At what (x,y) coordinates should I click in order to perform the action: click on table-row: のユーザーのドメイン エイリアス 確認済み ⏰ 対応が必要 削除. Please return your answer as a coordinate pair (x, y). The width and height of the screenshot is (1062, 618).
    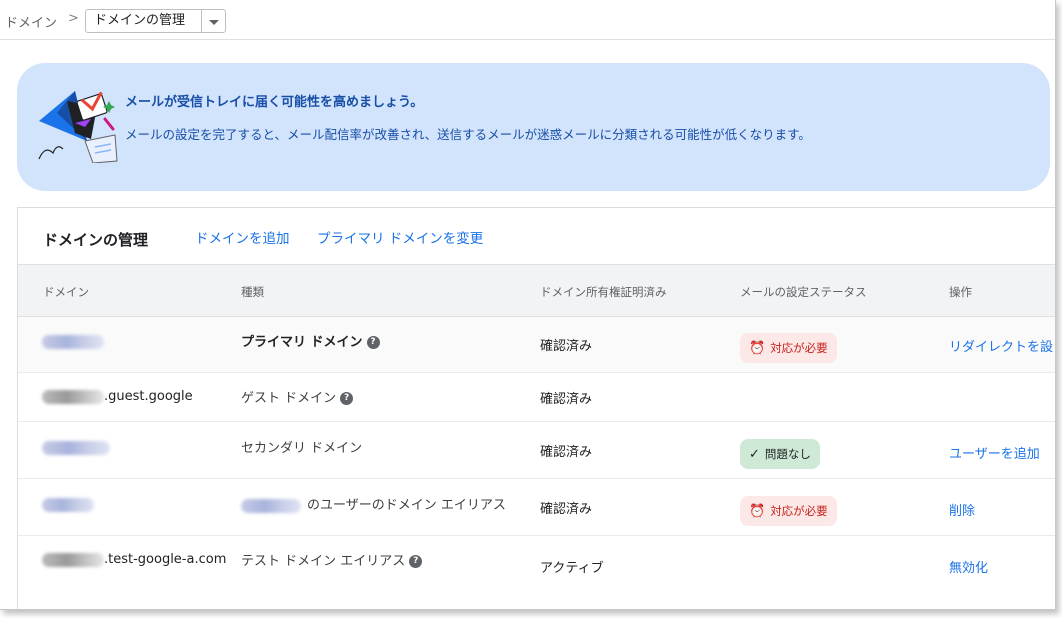
    Looking at the image, I should click on (536, 507).